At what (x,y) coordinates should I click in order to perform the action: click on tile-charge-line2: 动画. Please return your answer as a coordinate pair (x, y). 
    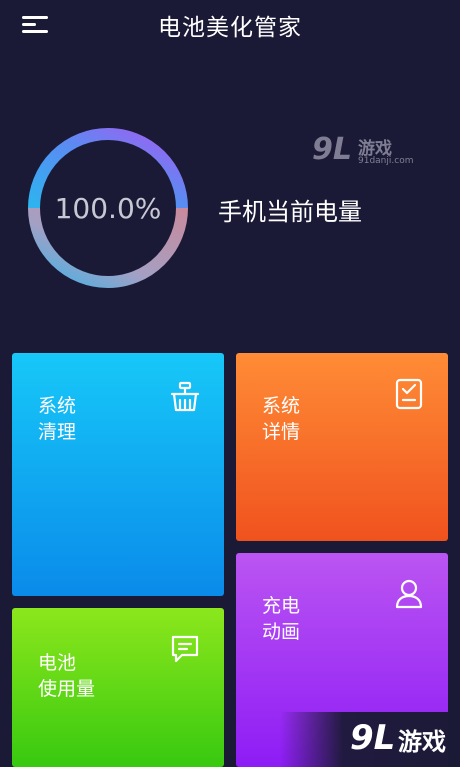
    Looking at the image, I should click on (281, 632).